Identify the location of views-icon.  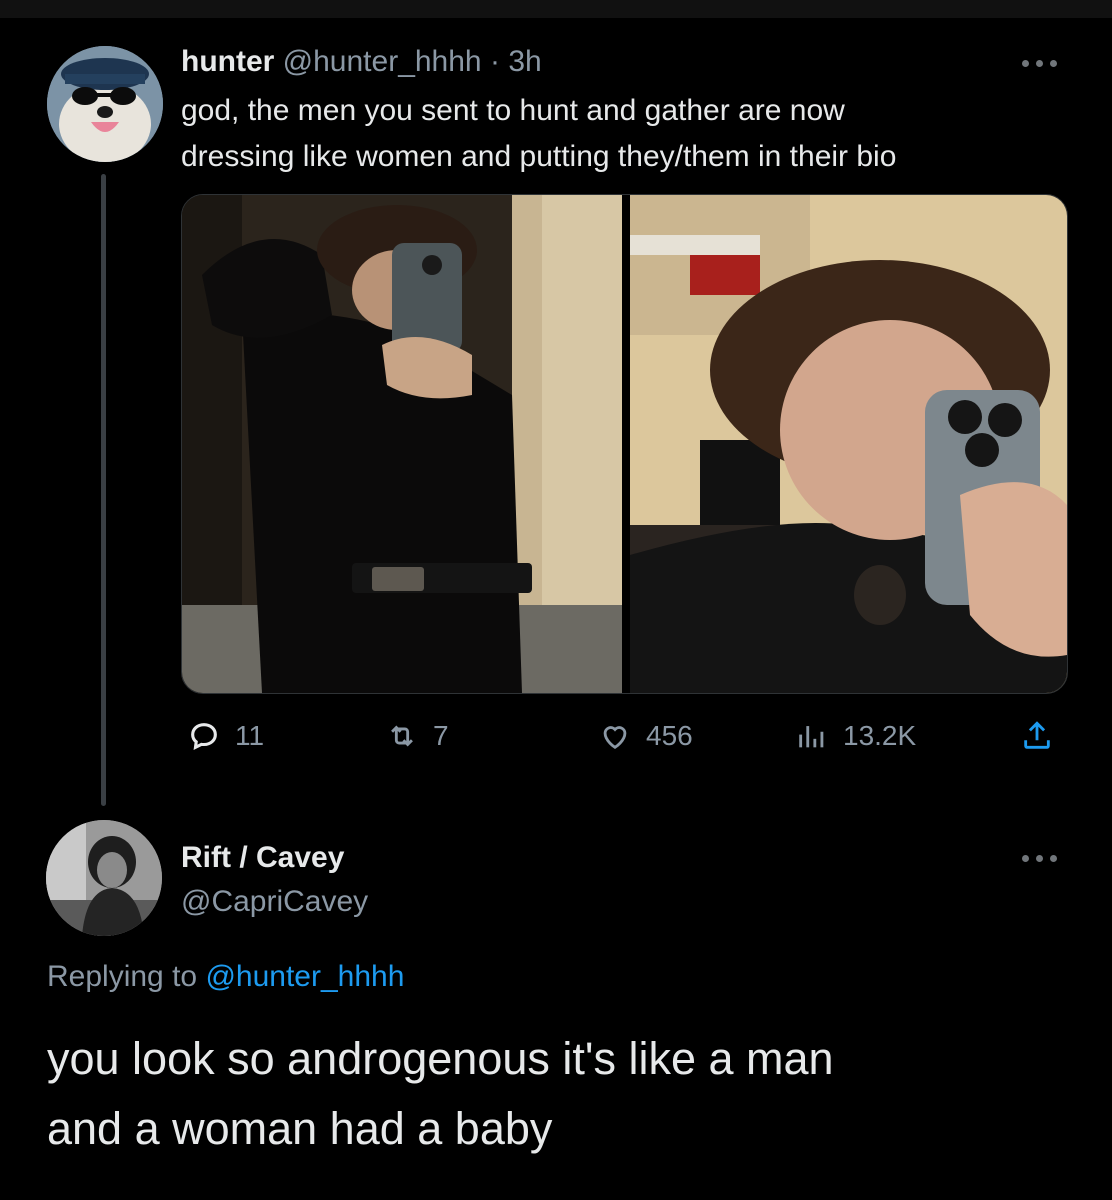
(811, 737).